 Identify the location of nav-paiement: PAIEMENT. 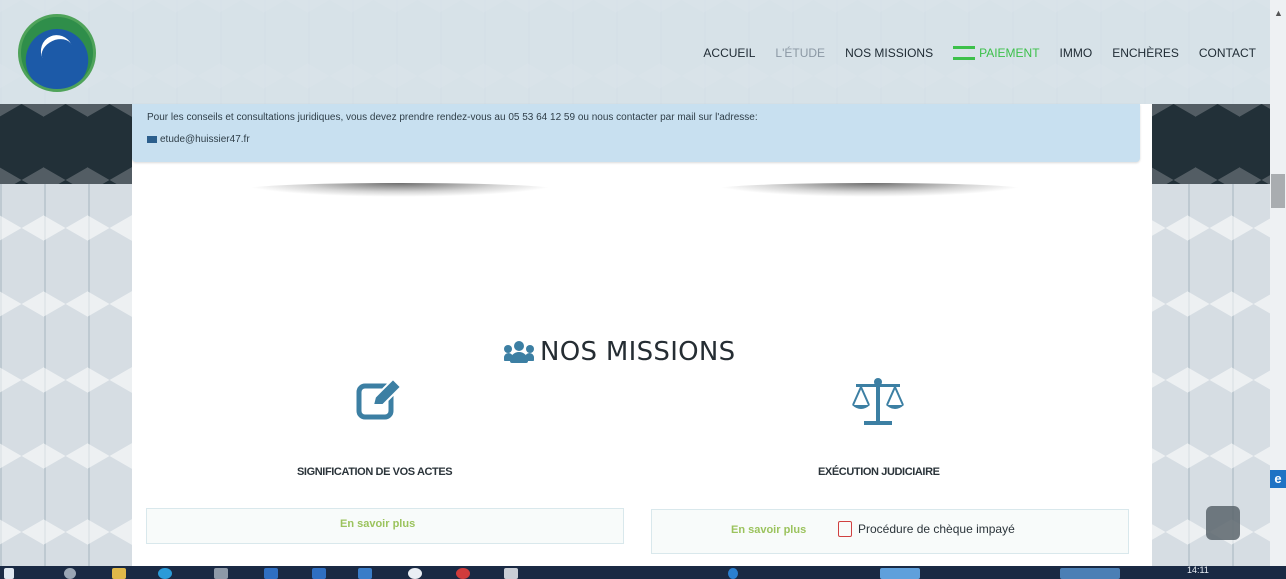
(996, 53).